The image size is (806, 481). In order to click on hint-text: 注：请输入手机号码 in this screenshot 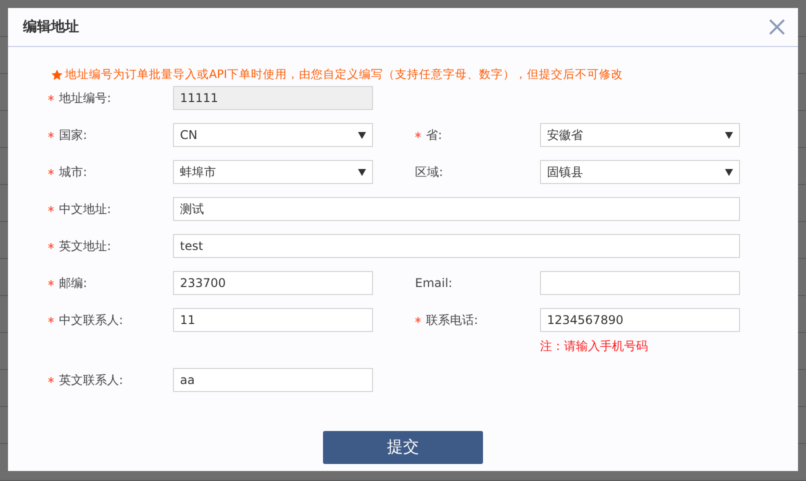, I will do `click(594, 346)`.